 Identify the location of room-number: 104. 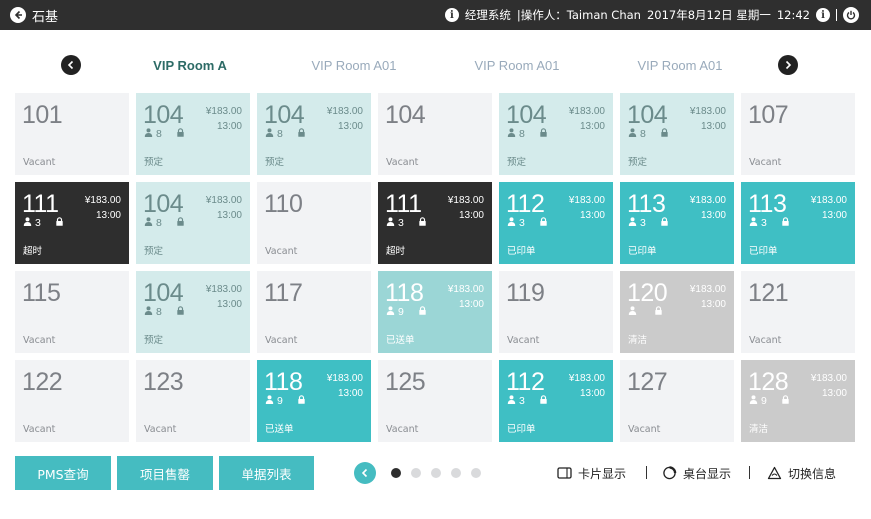
(647, 115).